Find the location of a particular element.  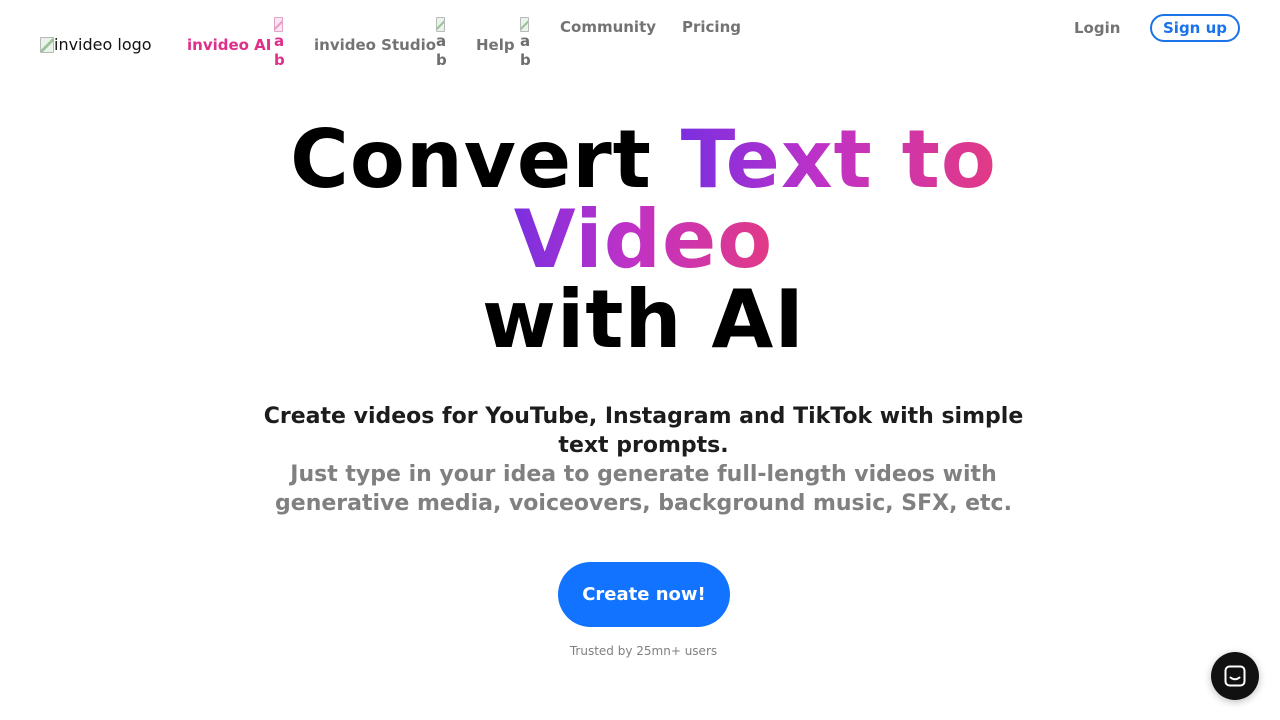

nav-invideo-ai-dropdown-icon: a b is located at coordinates (279, 43).